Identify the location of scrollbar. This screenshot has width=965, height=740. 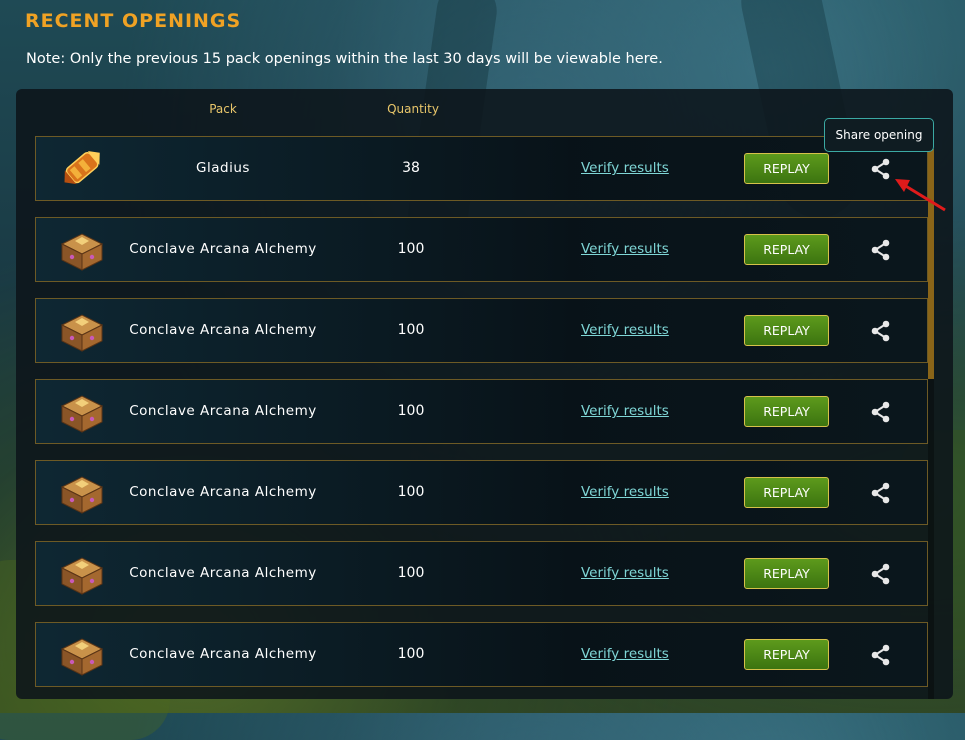
(931, 424).